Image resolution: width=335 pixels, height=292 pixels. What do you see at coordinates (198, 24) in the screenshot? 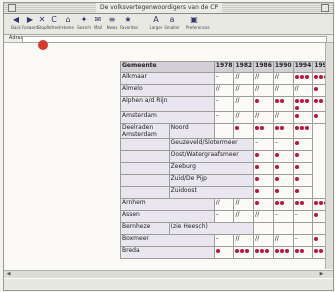
I see `toolbar-button-preferences: ▣ Preferences` at bounding box center [198, 24].